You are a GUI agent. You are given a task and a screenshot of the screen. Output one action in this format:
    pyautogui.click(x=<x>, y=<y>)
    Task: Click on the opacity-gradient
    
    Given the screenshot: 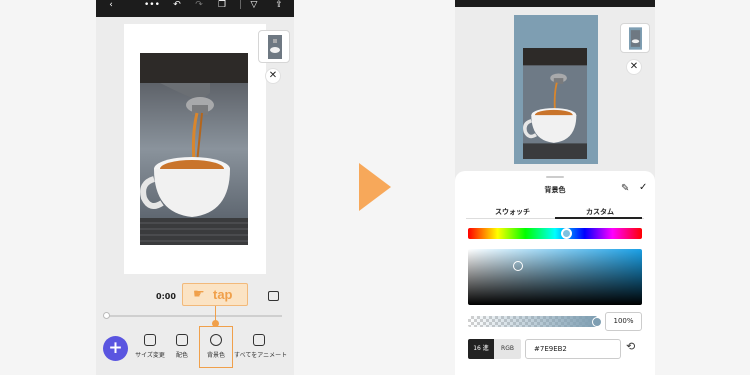 What is the action you would take?
    pyautogui.click(x=532, y=321)
    